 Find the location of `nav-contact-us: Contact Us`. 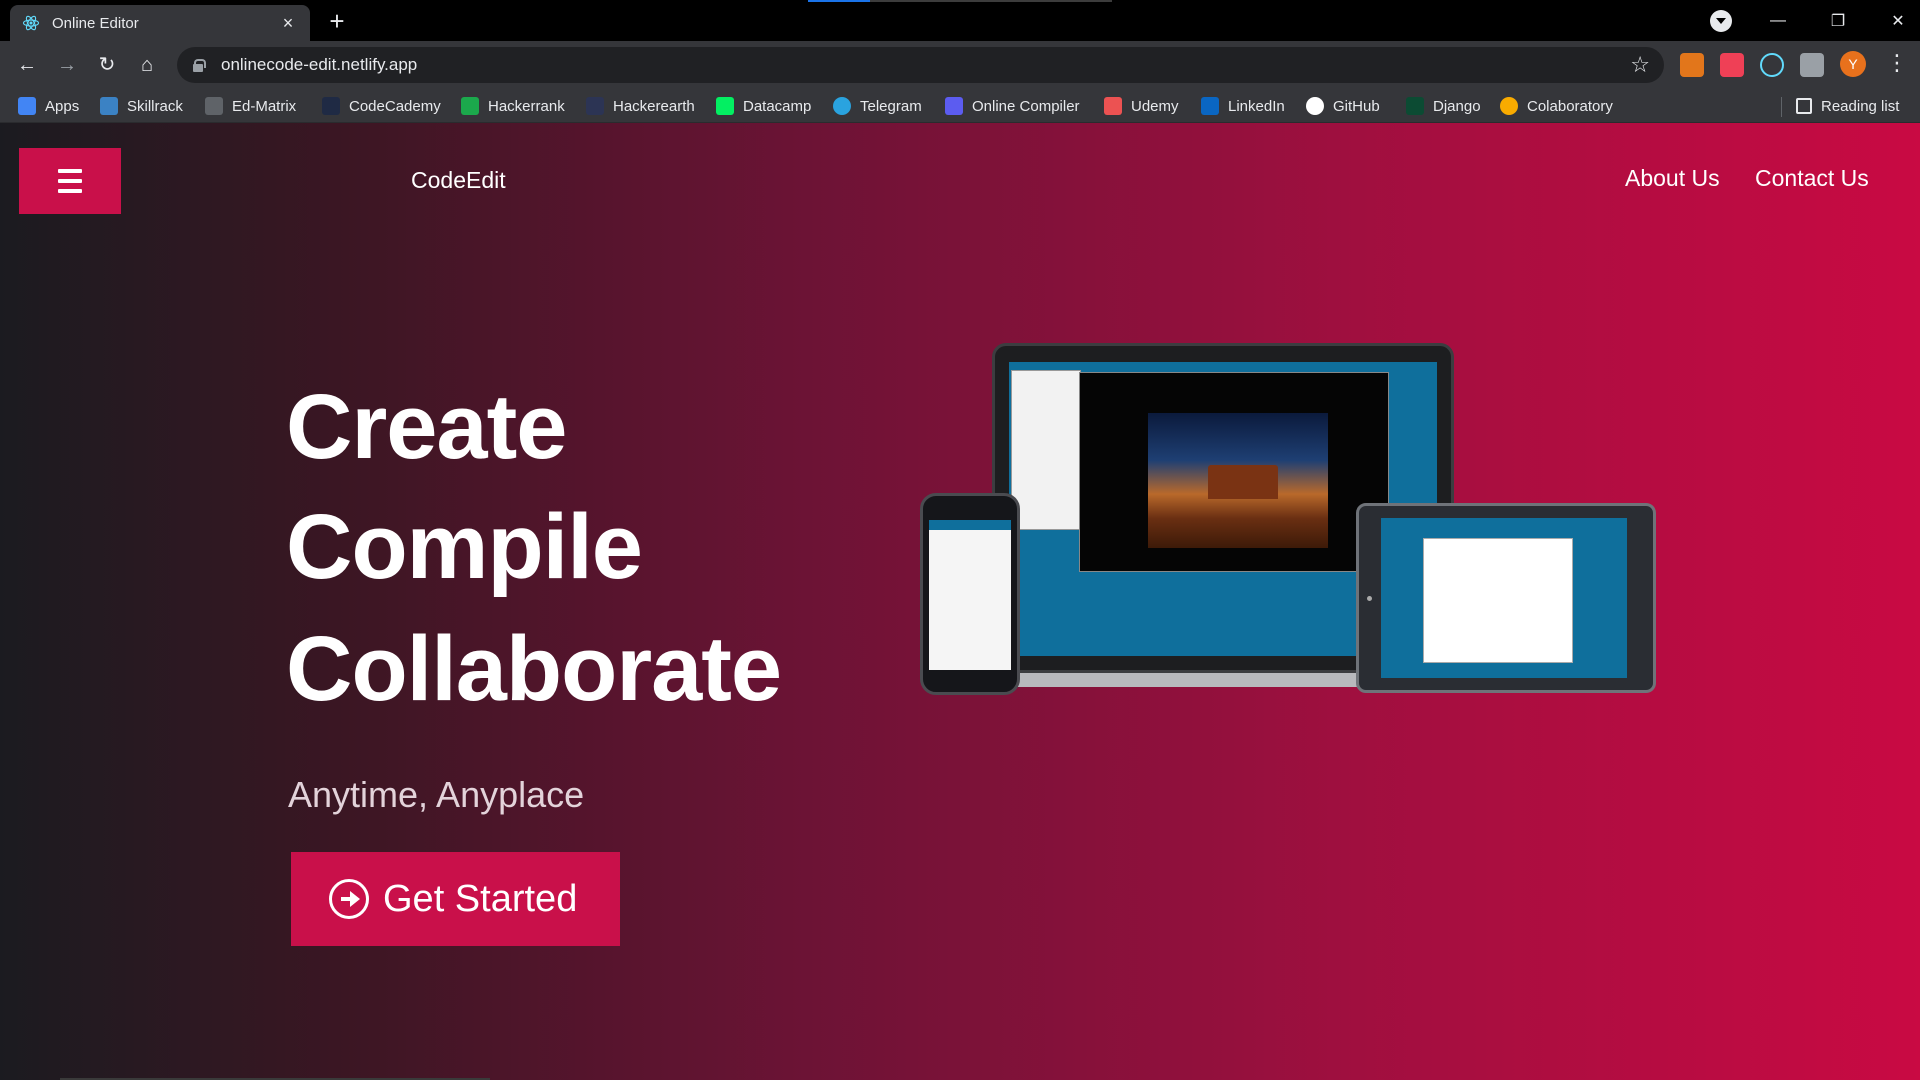

nav-contact-us: Contact Us is located at coordinates (1812, 178).